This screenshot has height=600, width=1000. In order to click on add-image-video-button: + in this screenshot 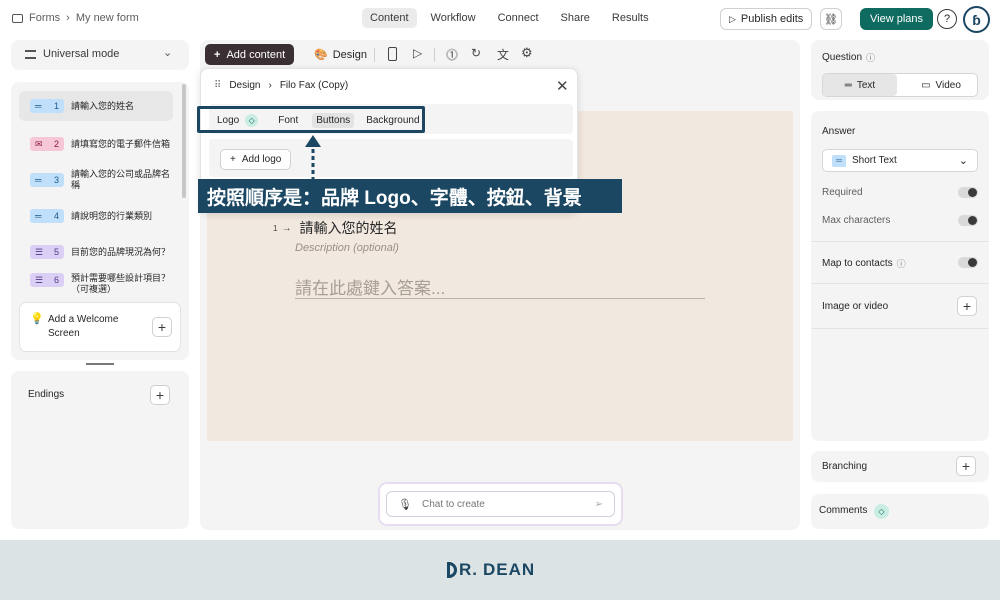, I will do `click(967, 306)`.